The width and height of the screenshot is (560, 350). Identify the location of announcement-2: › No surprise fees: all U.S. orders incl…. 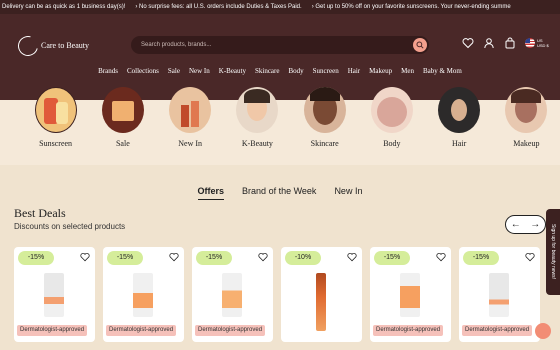
(218, 7).